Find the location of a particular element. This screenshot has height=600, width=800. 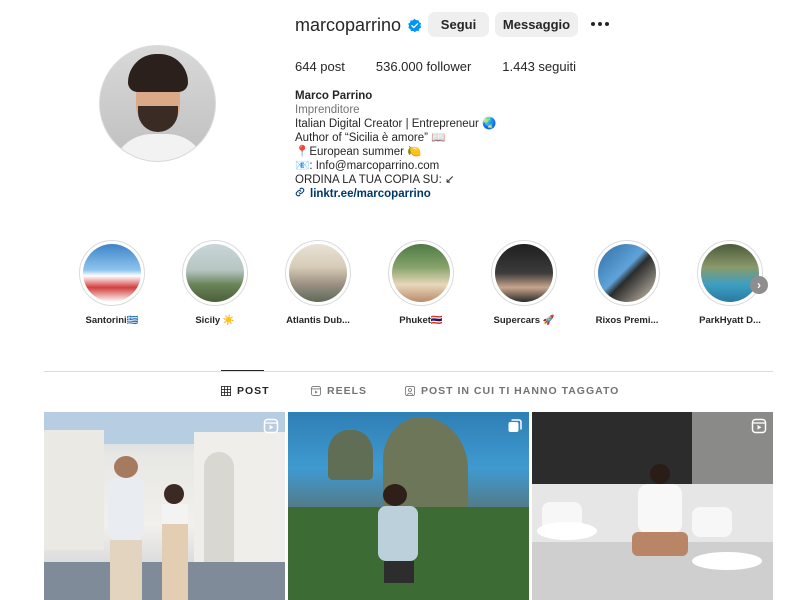

highlight-label: Santorini🇬🇷 is located at coordinates (112, 320).